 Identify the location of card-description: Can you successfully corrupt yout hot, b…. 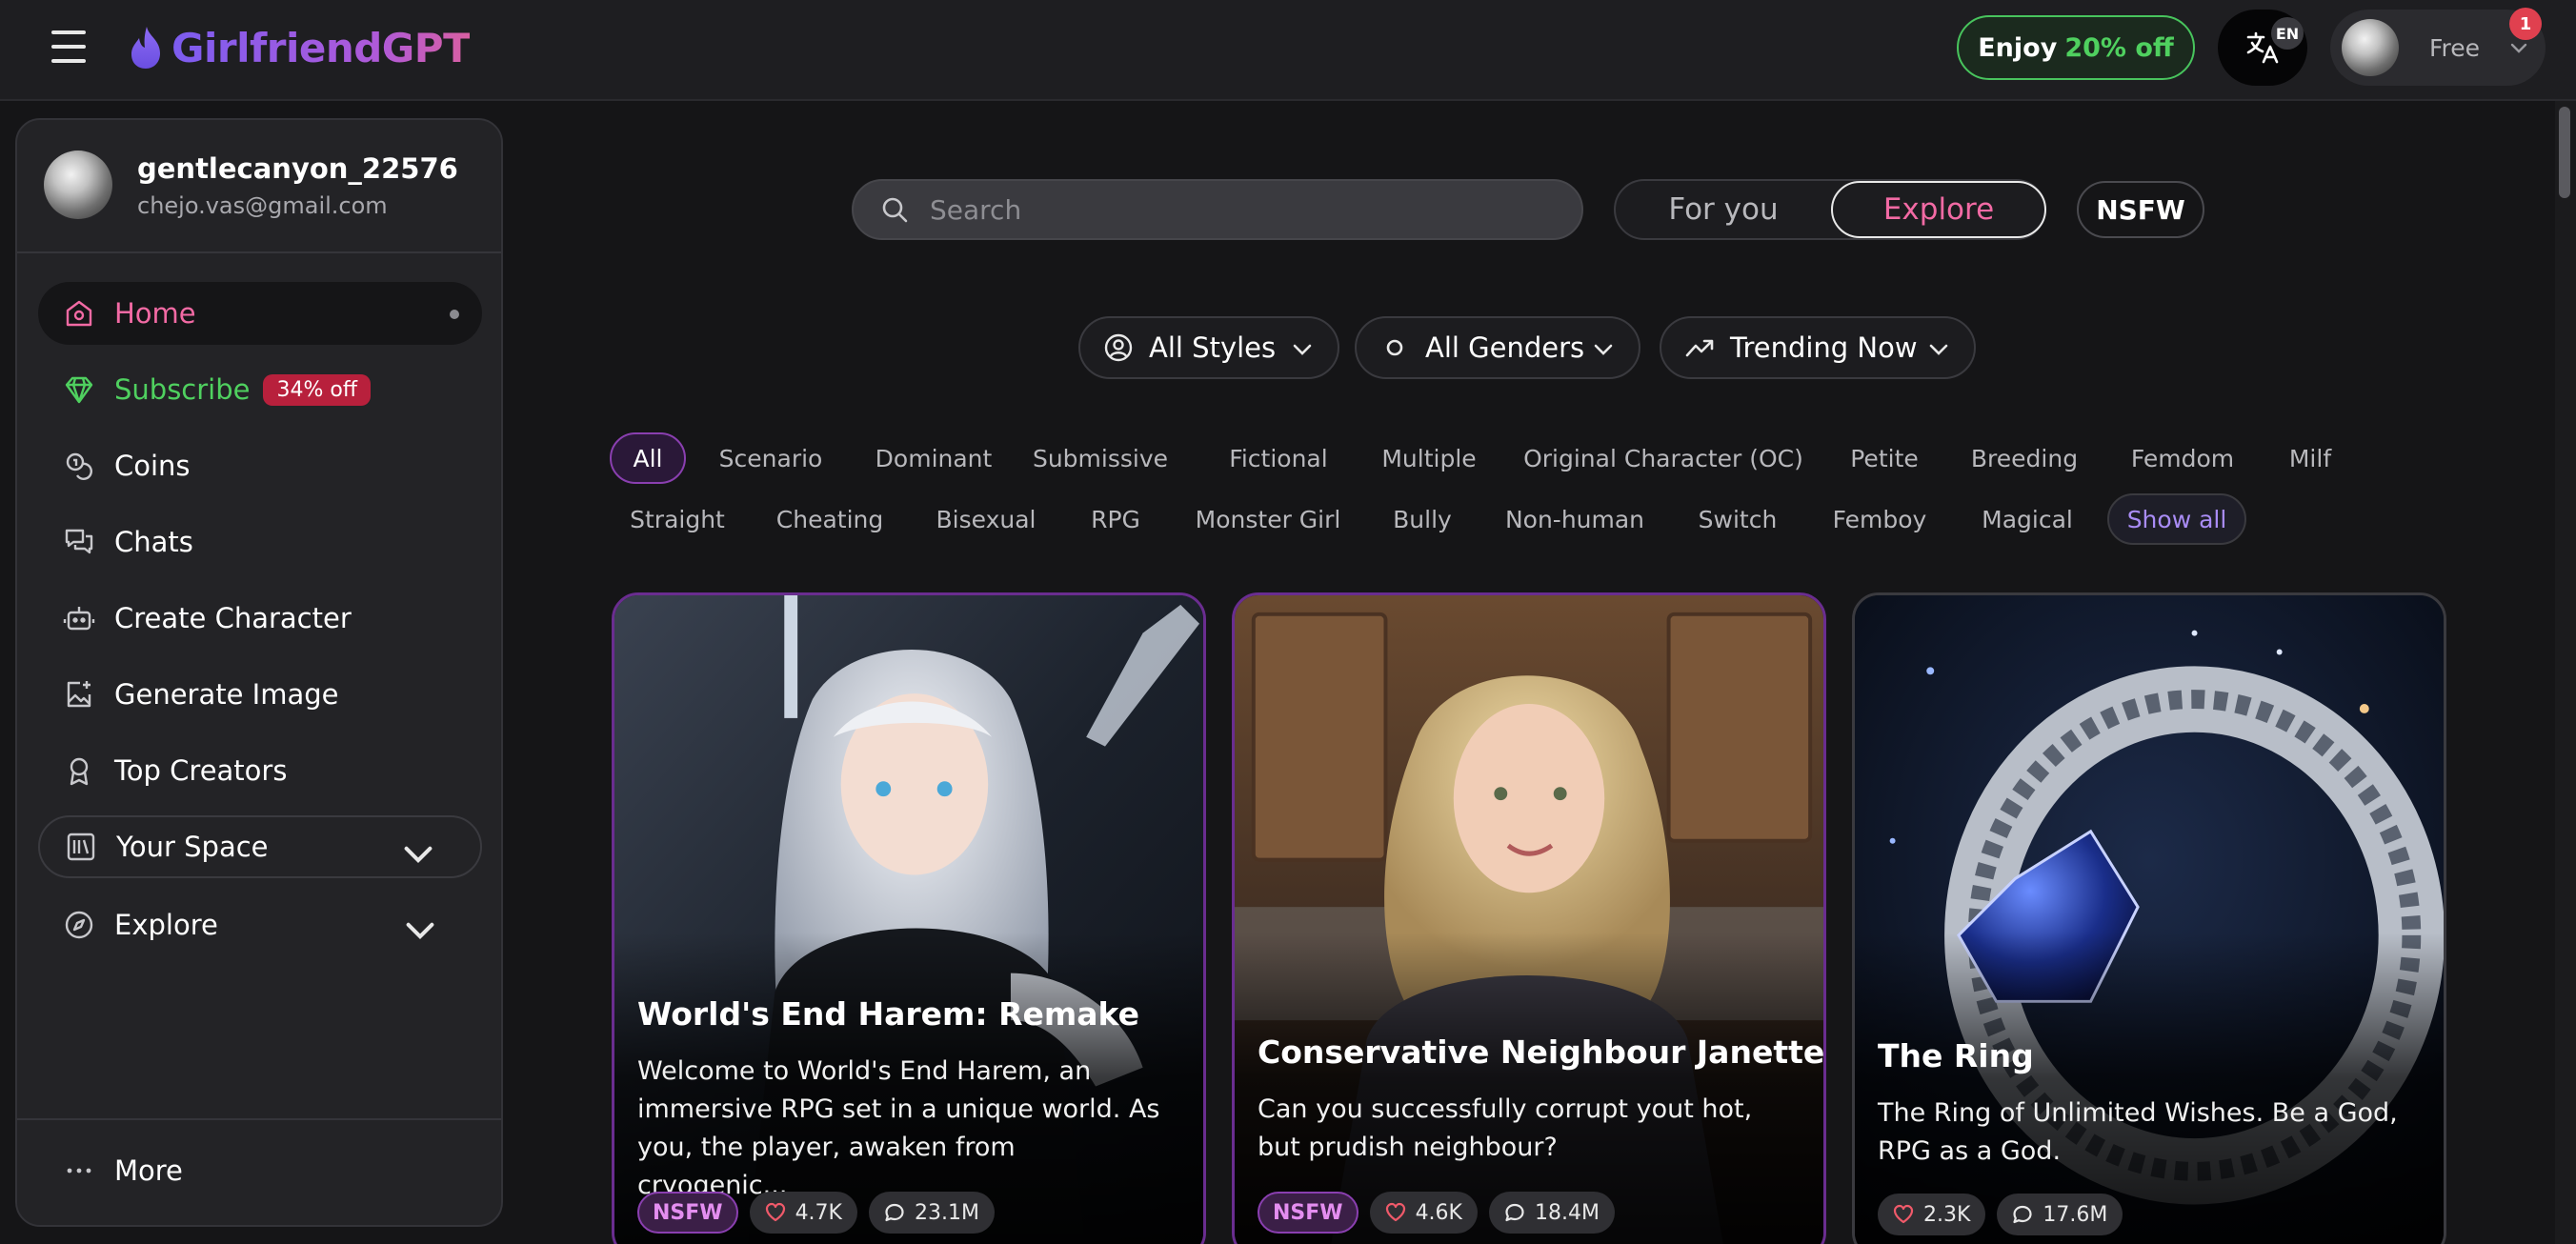
(1505, 1128).